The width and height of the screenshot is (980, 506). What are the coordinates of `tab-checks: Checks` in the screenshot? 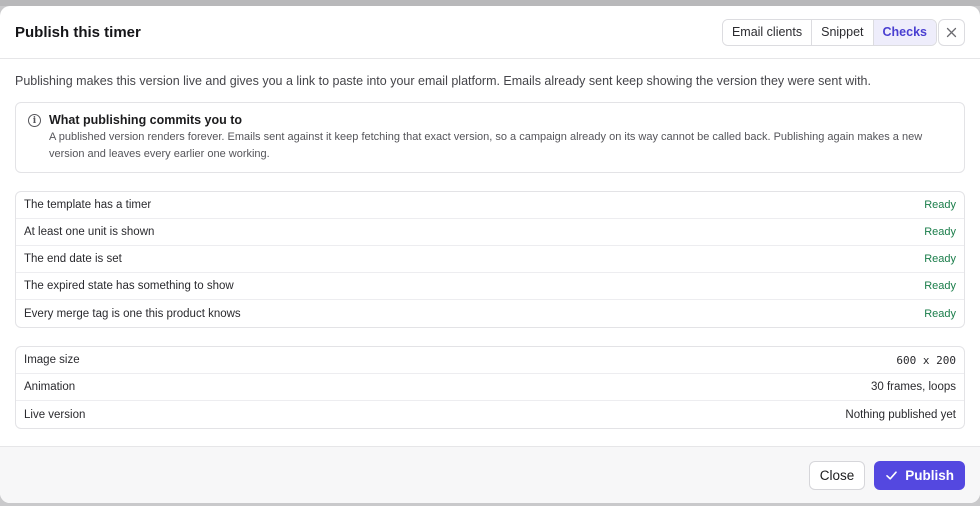 It's located at (904, 32).